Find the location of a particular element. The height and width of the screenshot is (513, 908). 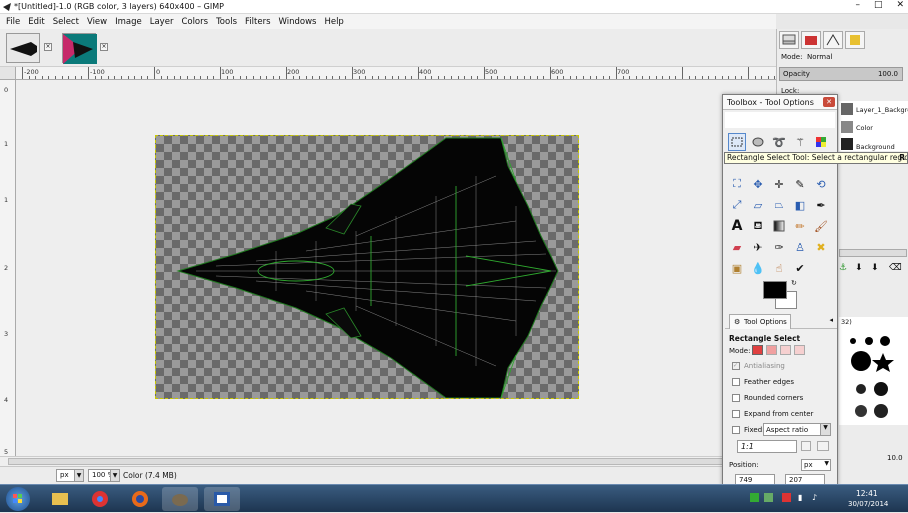

crop-tool: ✎ is located at coordinates (800, 184).